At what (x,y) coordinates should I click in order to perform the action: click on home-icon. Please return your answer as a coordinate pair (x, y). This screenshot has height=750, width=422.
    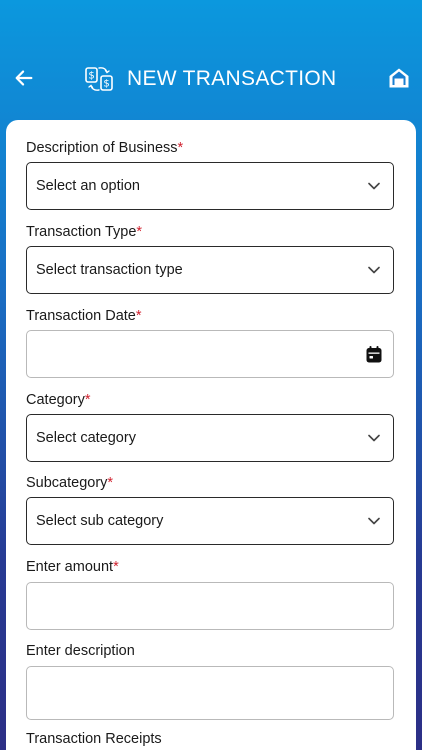
    Looking at the image, I should click on (399, 78).